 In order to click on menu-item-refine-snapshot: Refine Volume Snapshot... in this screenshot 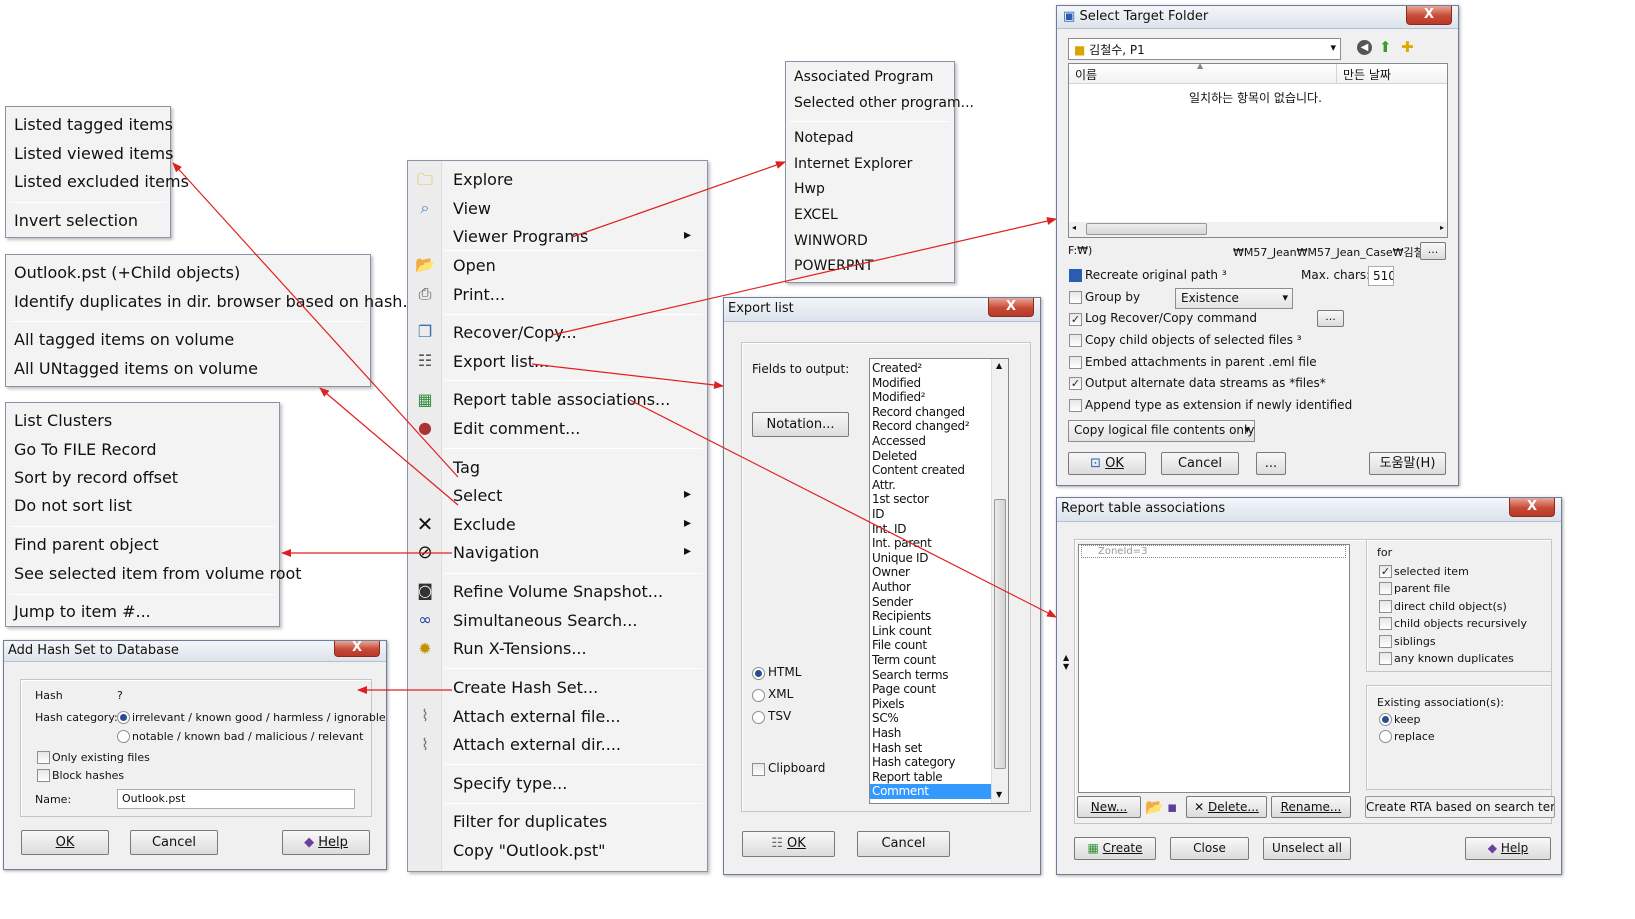, I will do `click(558, 591)`.